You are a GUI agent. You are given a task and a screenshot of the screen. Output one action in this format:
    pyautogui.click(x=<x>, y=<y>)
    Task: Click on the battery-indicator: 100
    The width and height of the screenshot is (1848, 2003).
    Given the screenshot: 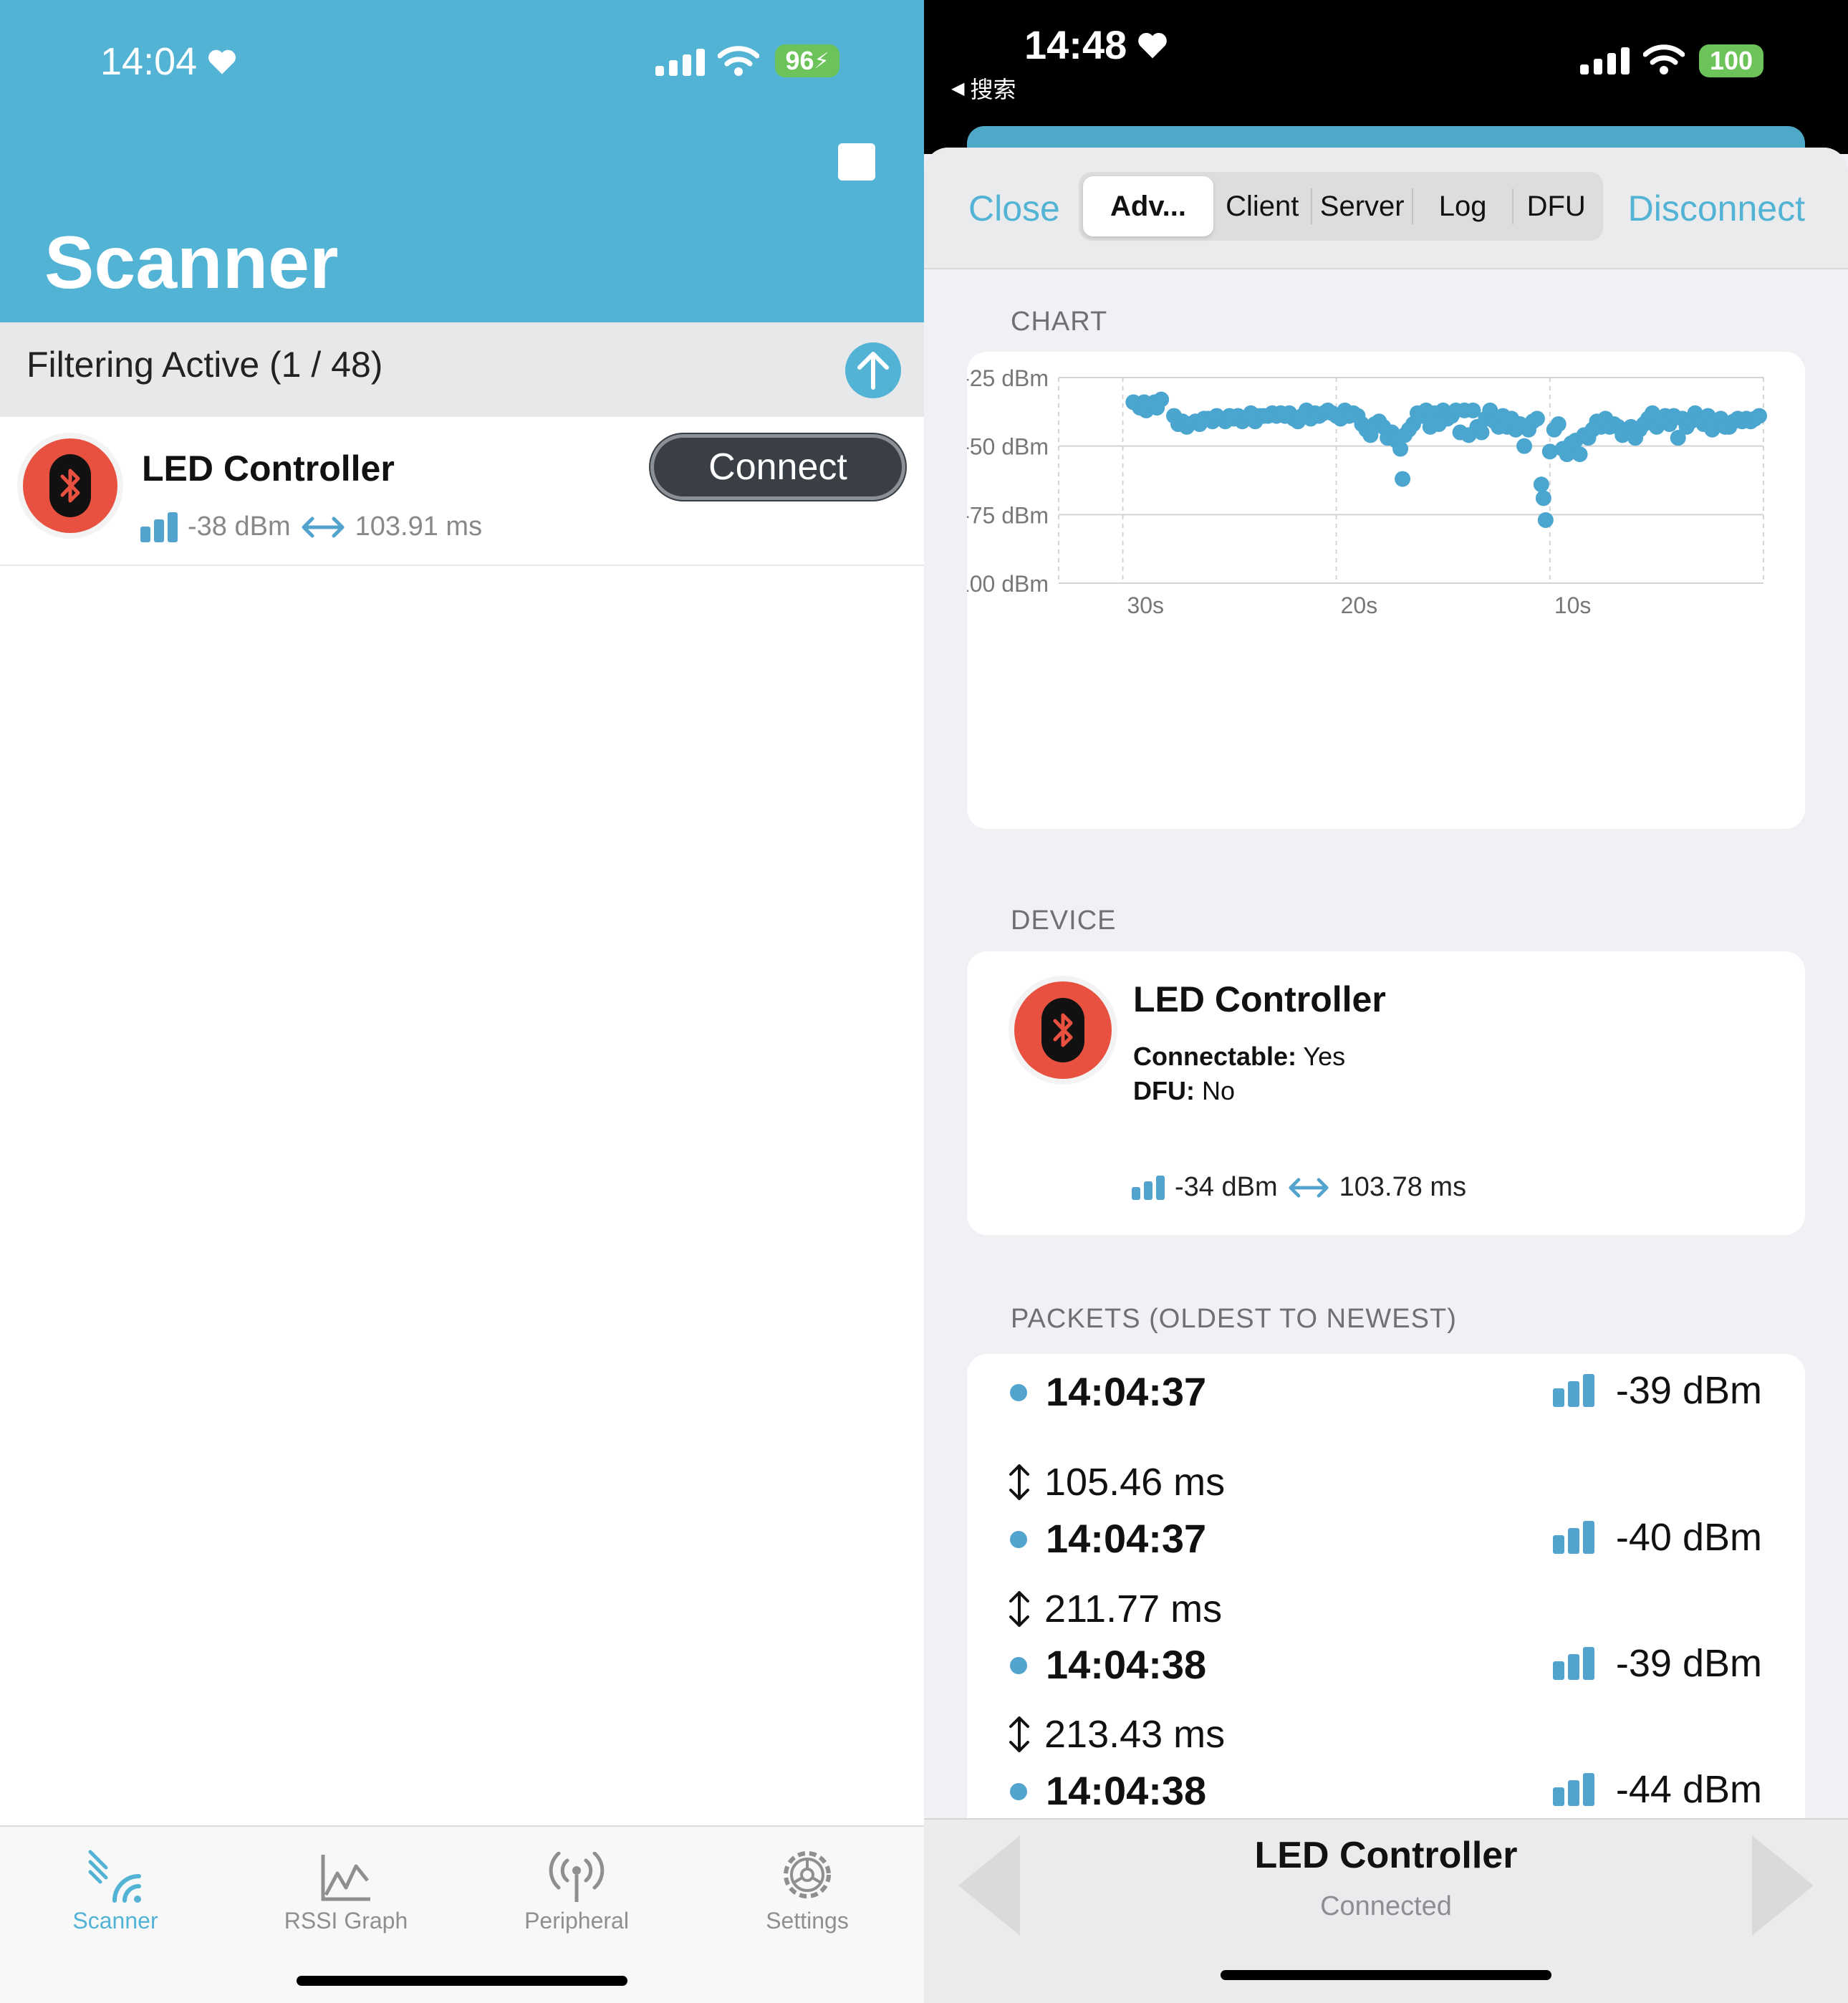 What is the action you would take?
    pyautogui.click(x=1731, y=60)
    